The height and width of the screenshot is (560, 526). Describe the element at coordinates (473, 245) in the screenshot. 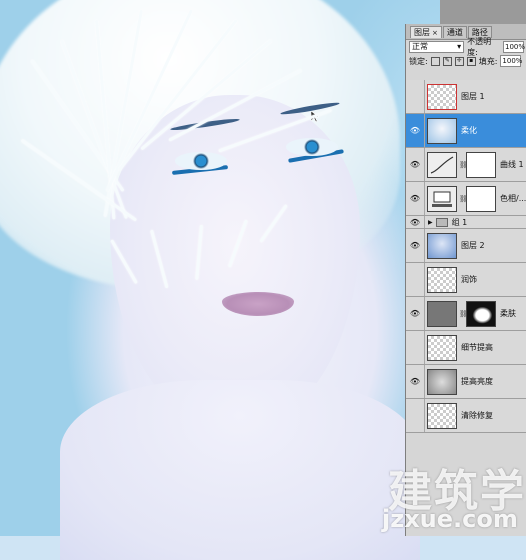

I see `layer-name: 图层 2` at that location.